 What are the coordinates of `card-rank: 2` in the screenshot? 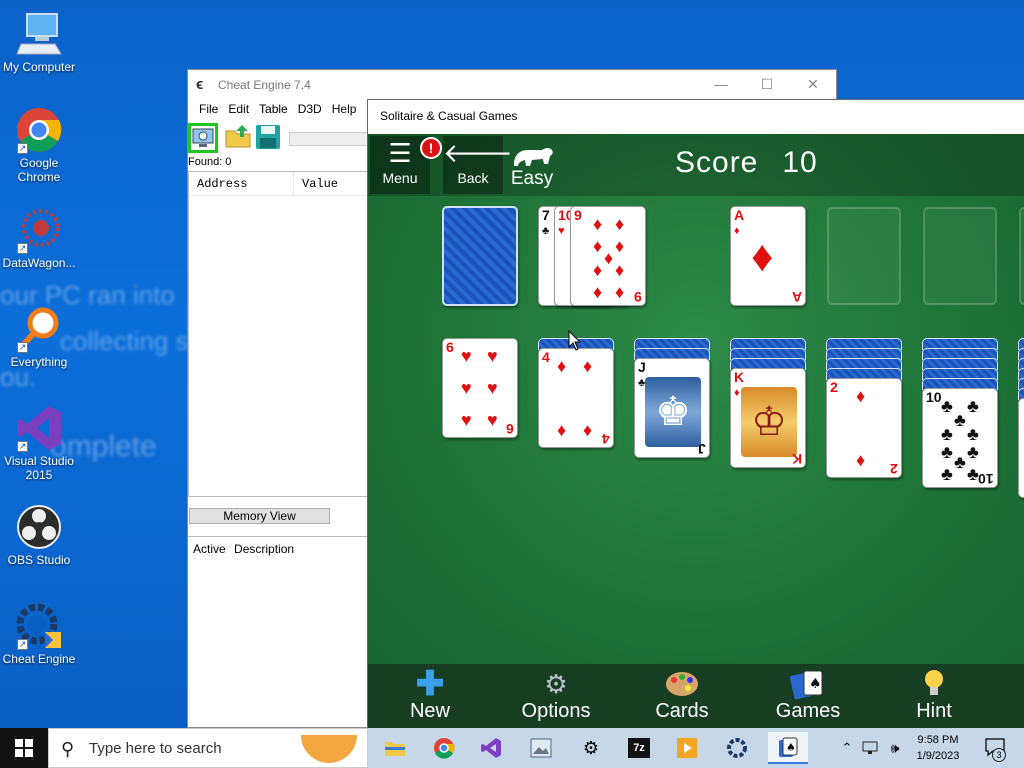 It's located at (894, 469).